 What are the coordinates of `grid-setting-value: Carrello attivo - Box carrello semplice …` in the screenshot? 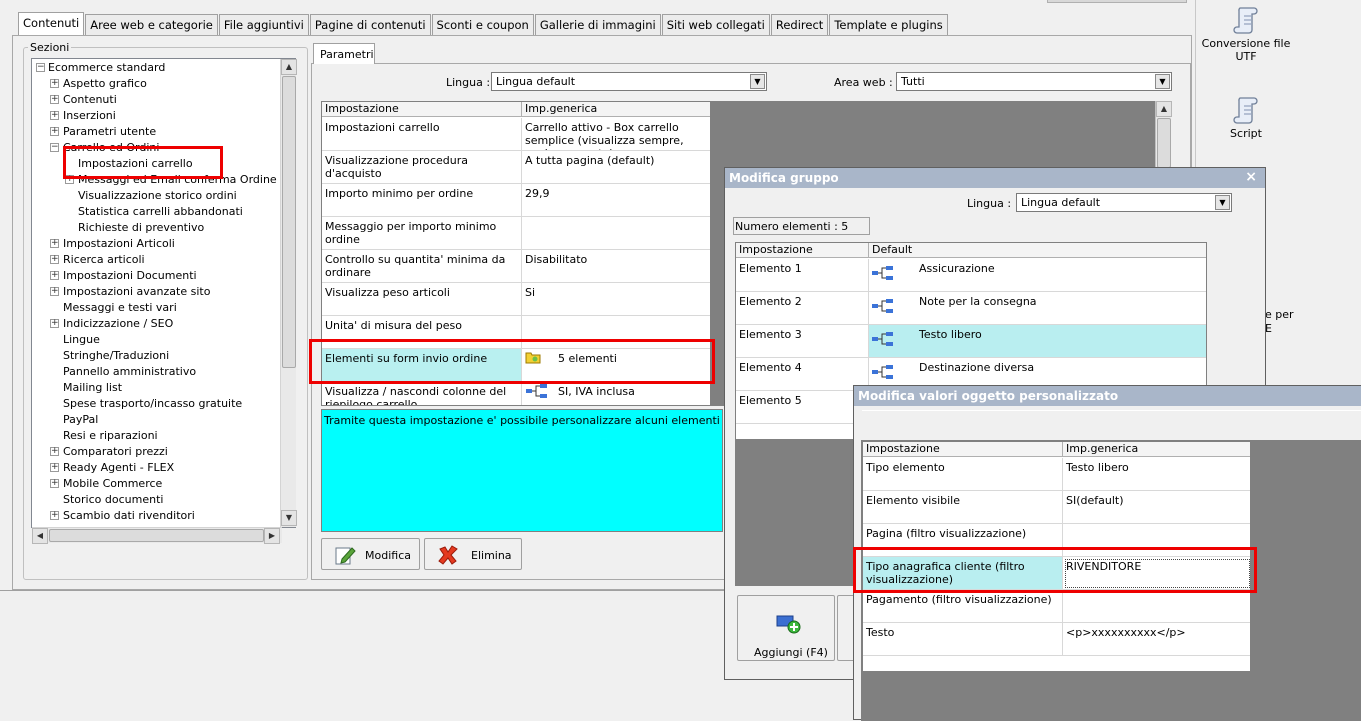 It's located at (616, 134).